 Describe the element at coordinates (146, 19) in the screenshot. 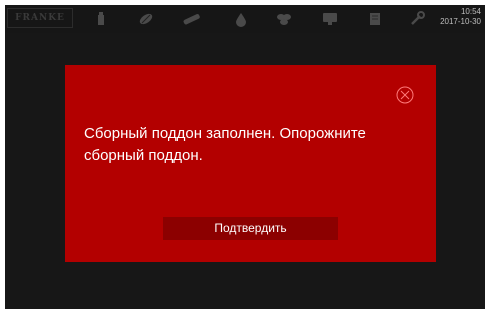

I see `cleaning-icon` at that location.